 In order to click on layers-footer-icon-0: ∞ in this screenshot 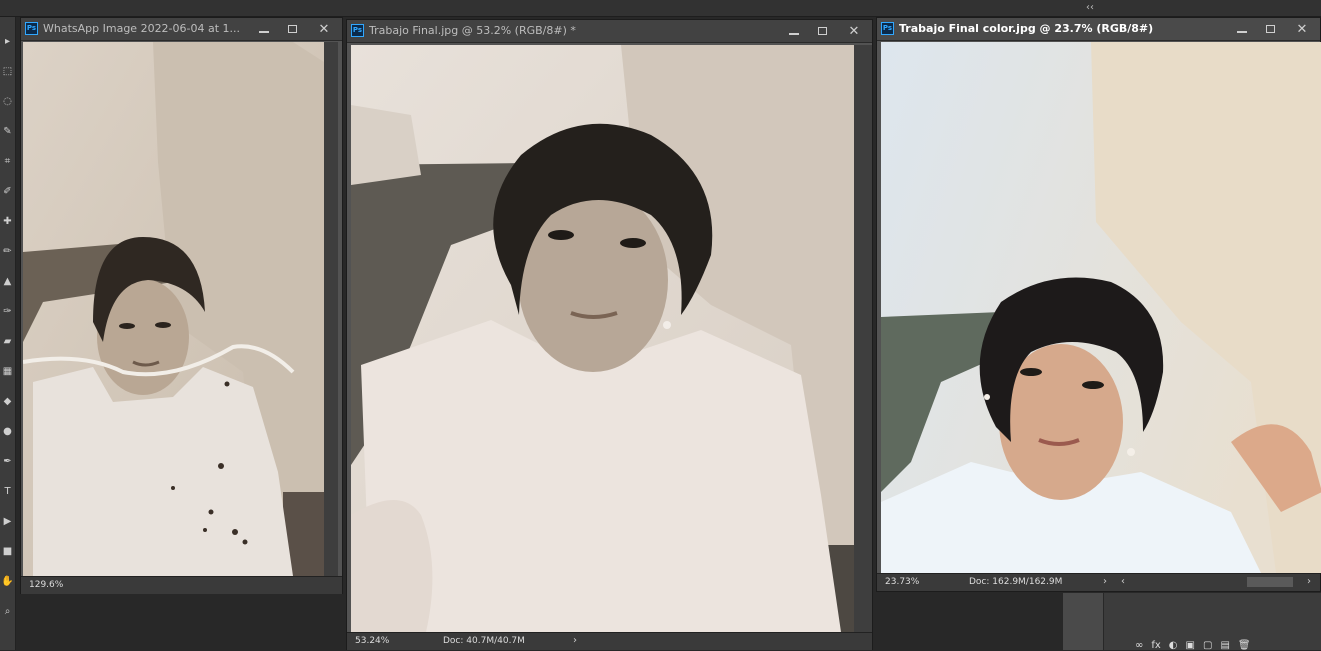, I will do `click(1139, 645)`.